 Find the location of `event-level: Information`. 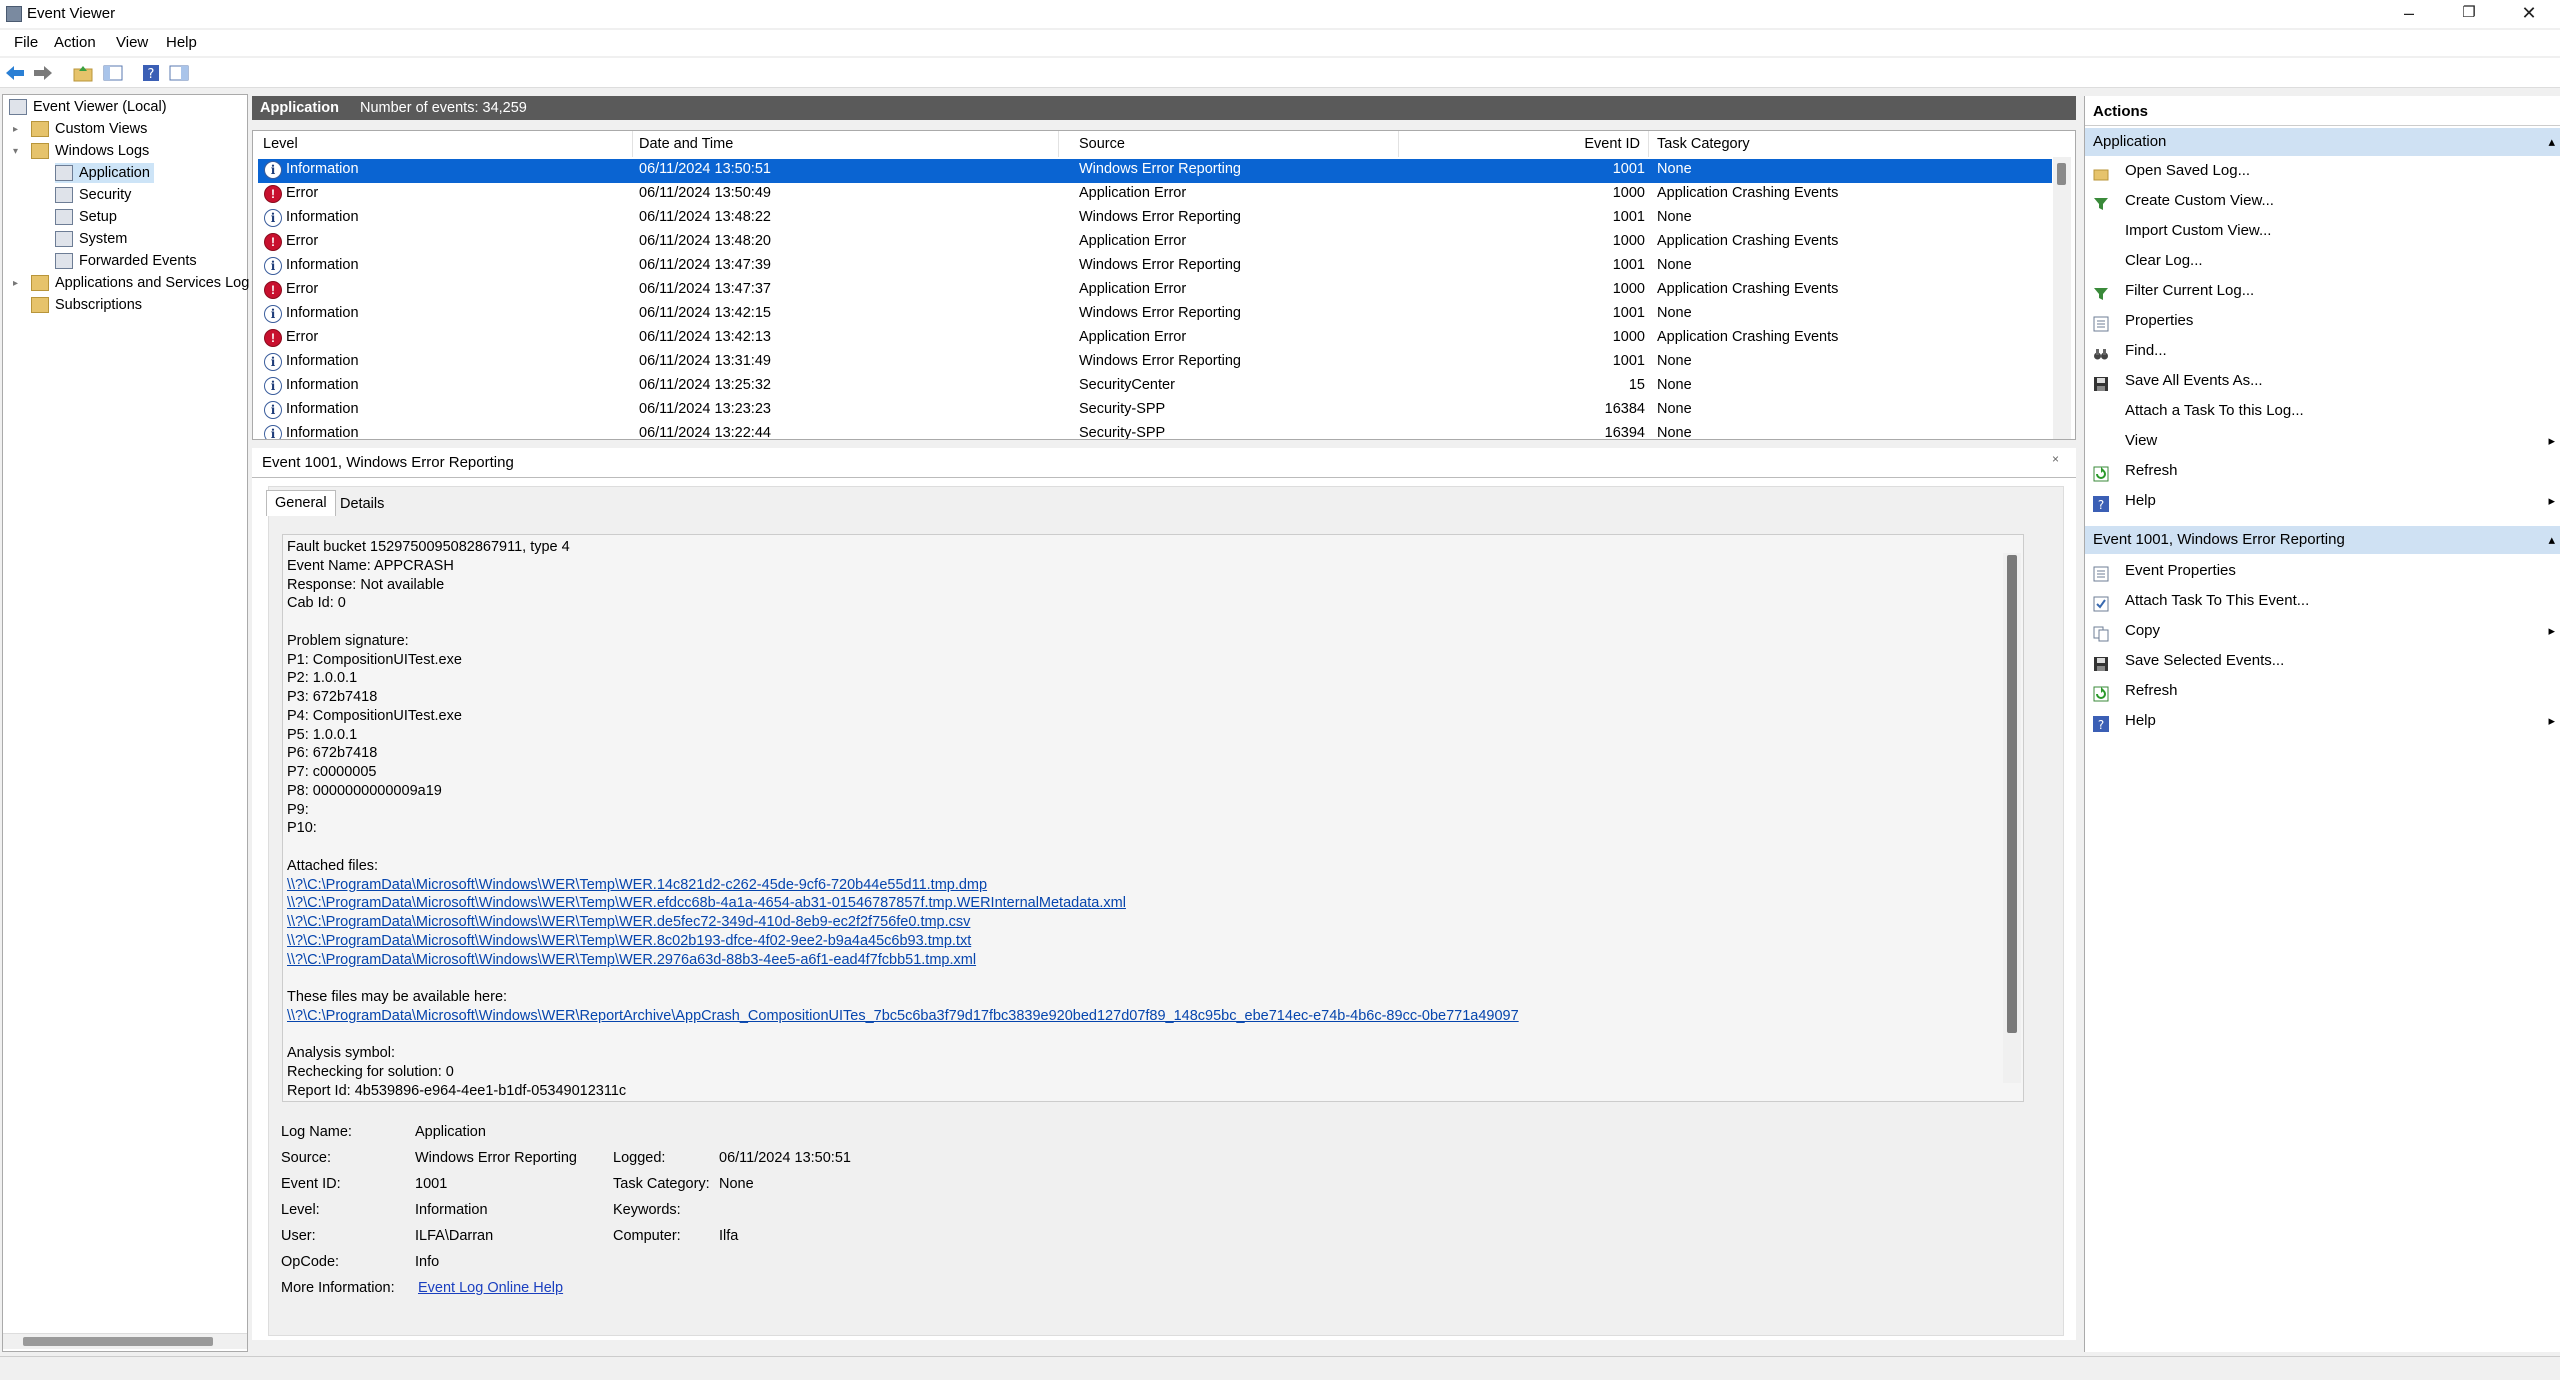

event-level: Information is located at coordinates (322, 265).